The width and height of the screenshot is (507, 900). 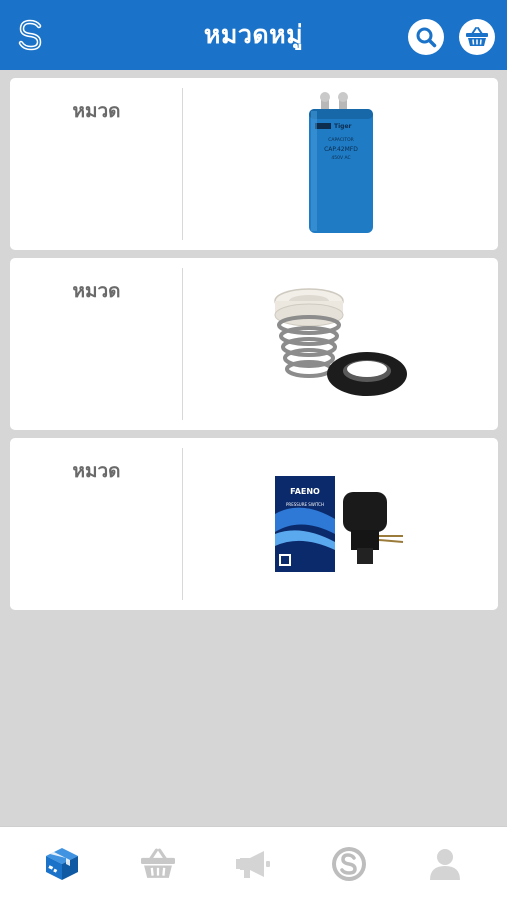 I want to click on s-logo-icon, so click(x=31, y=35).